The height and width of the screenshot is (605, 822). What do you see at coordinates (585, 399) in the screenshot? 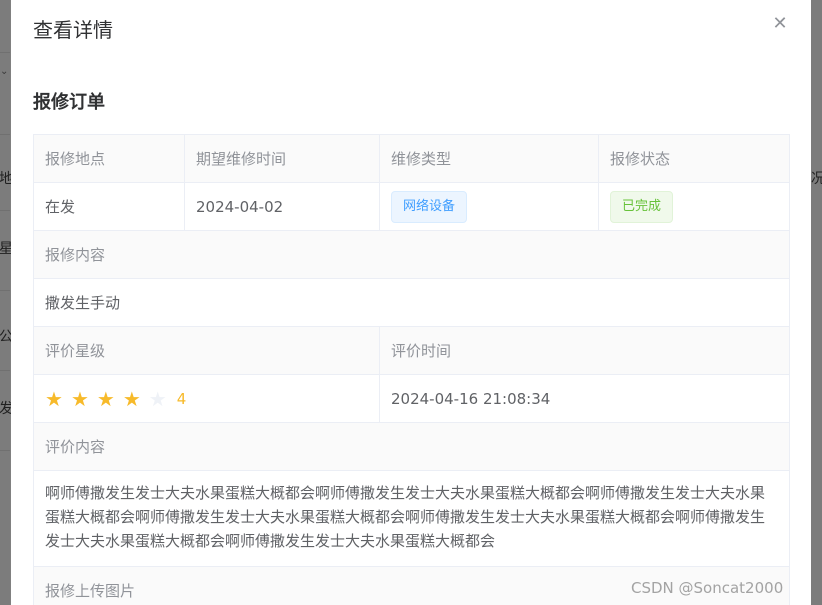
I see `rating-time-value: 2024-04-16 21:08:34` at bounding box center [585, 399].